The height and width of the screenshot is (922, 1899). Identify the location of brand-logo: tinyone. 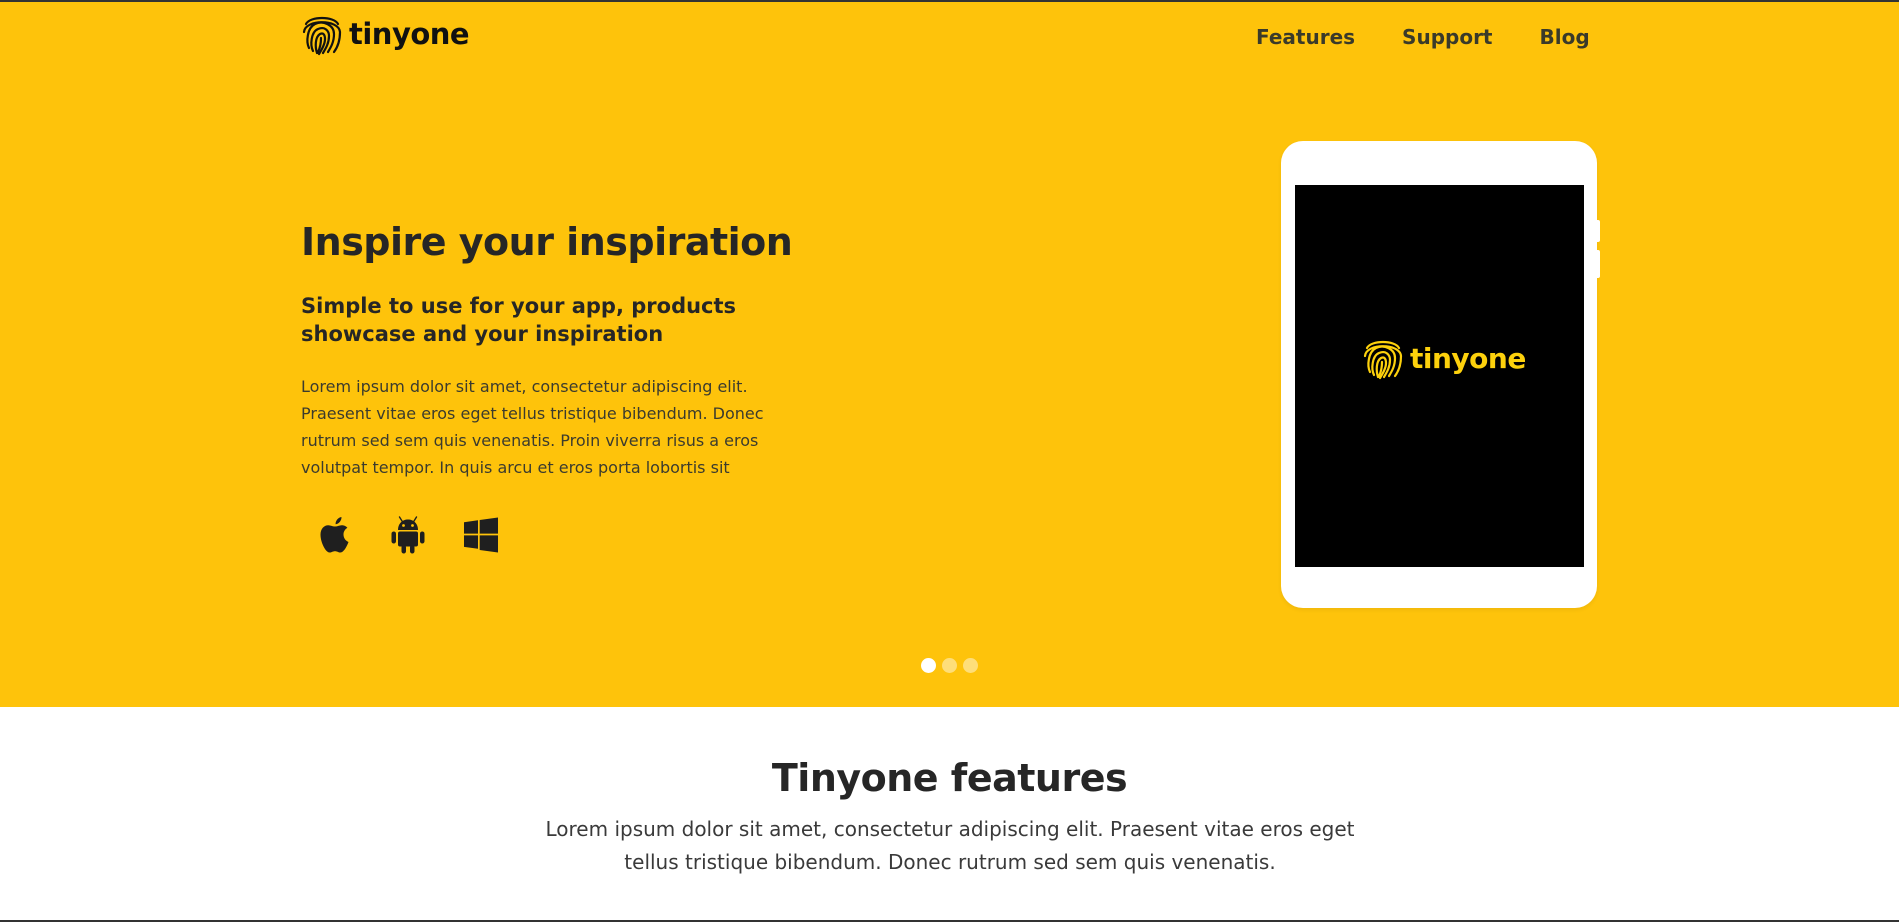
(385, 34).